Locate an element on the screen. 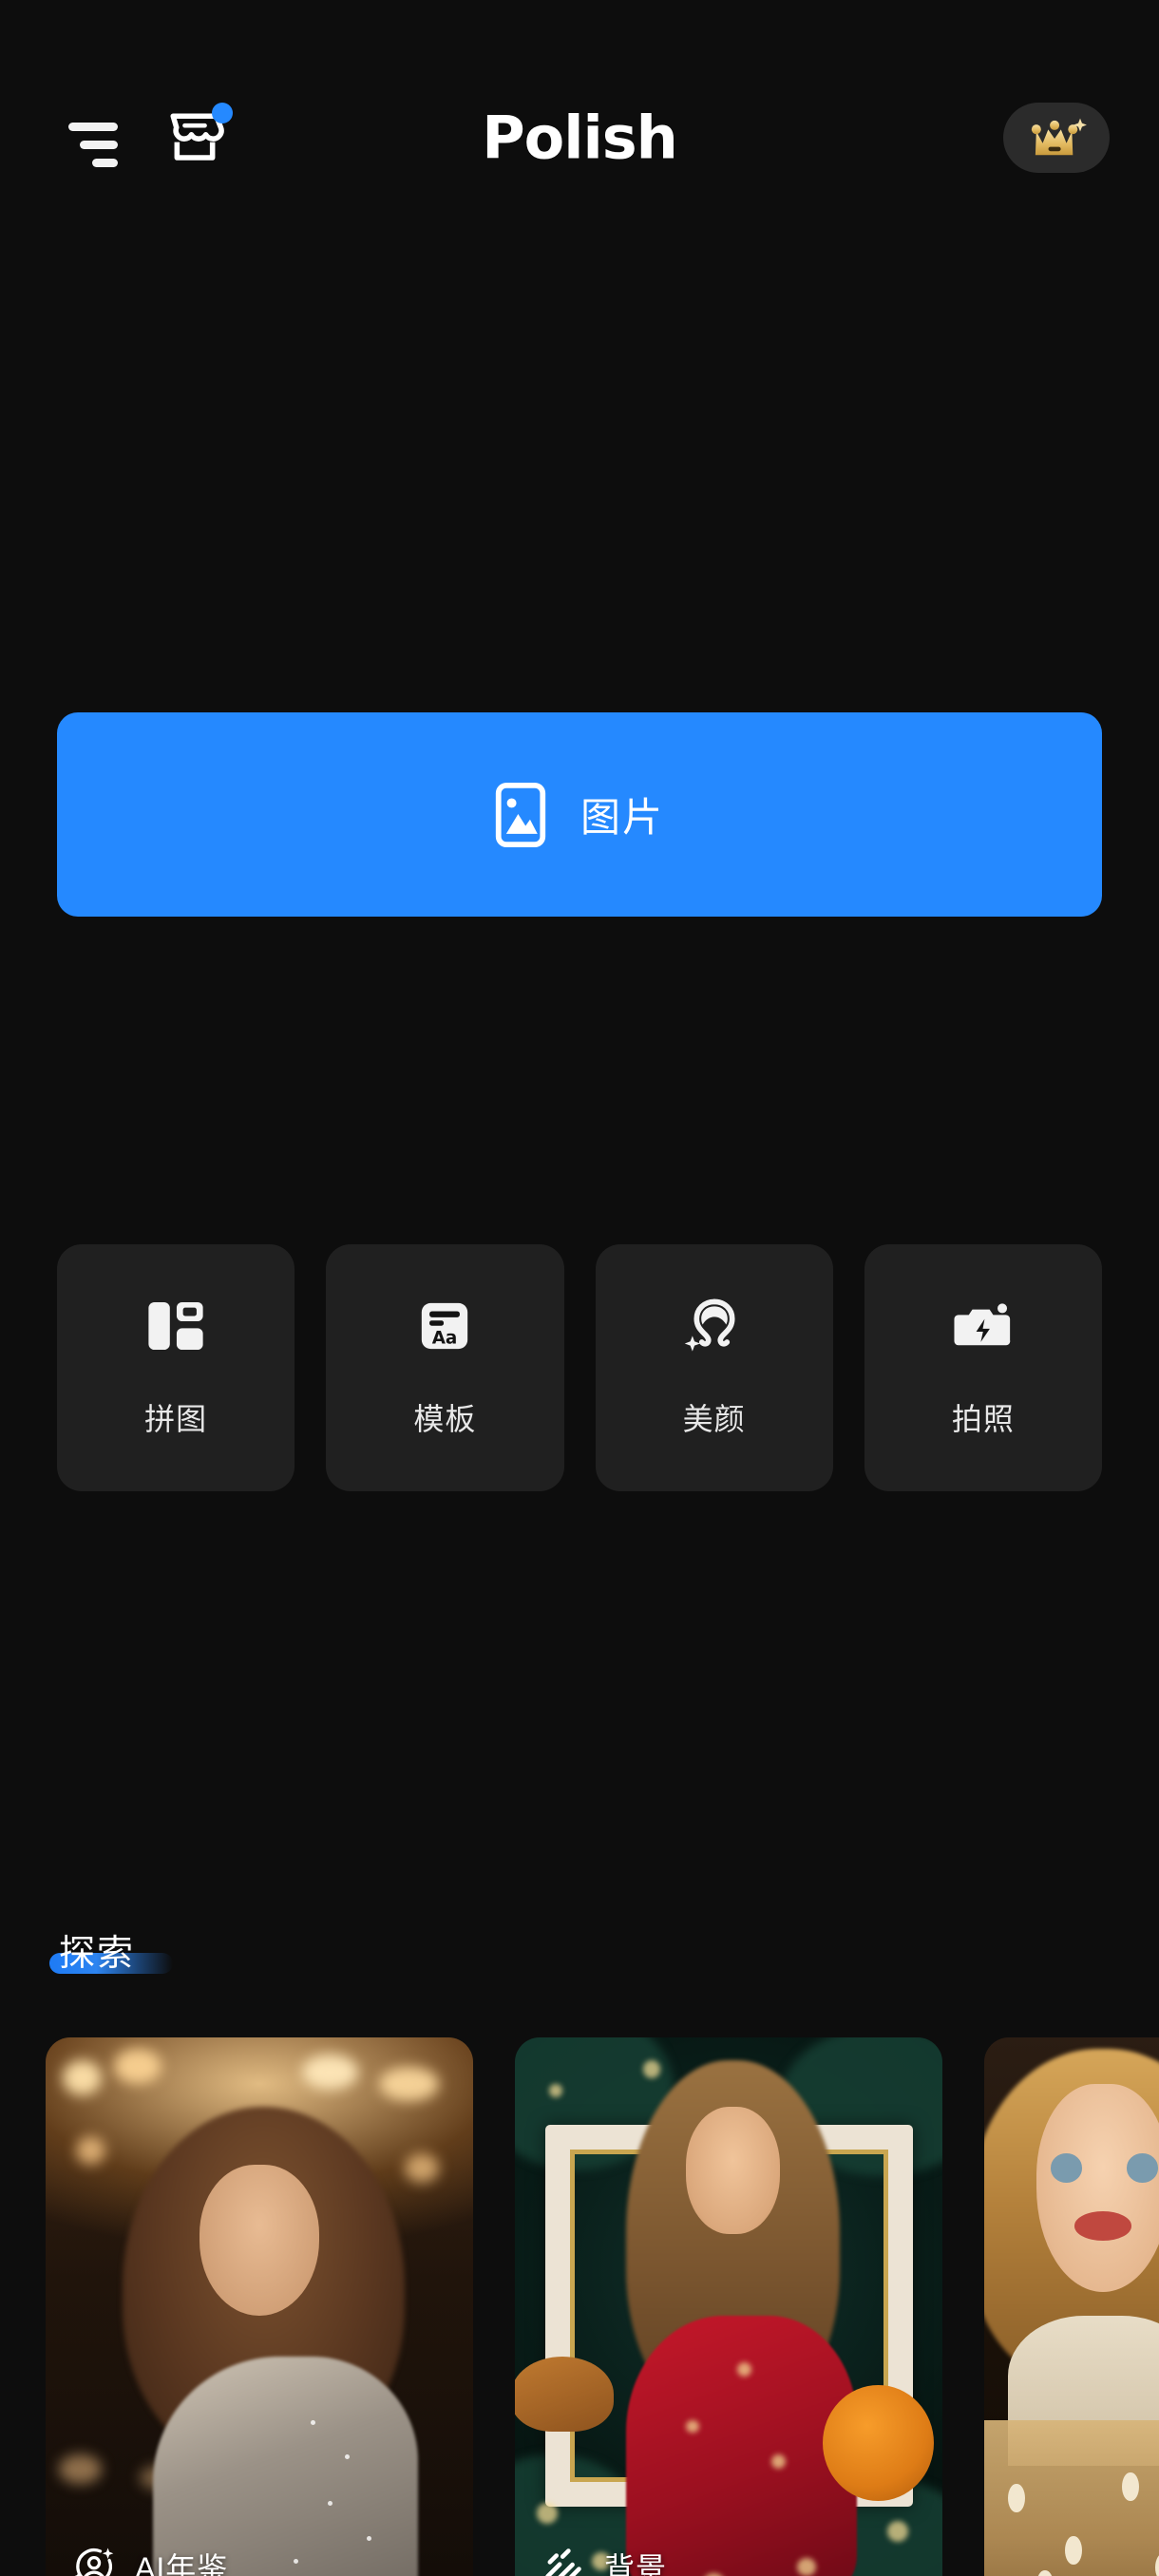  crown-icon is located at coordinates (1059, 137).